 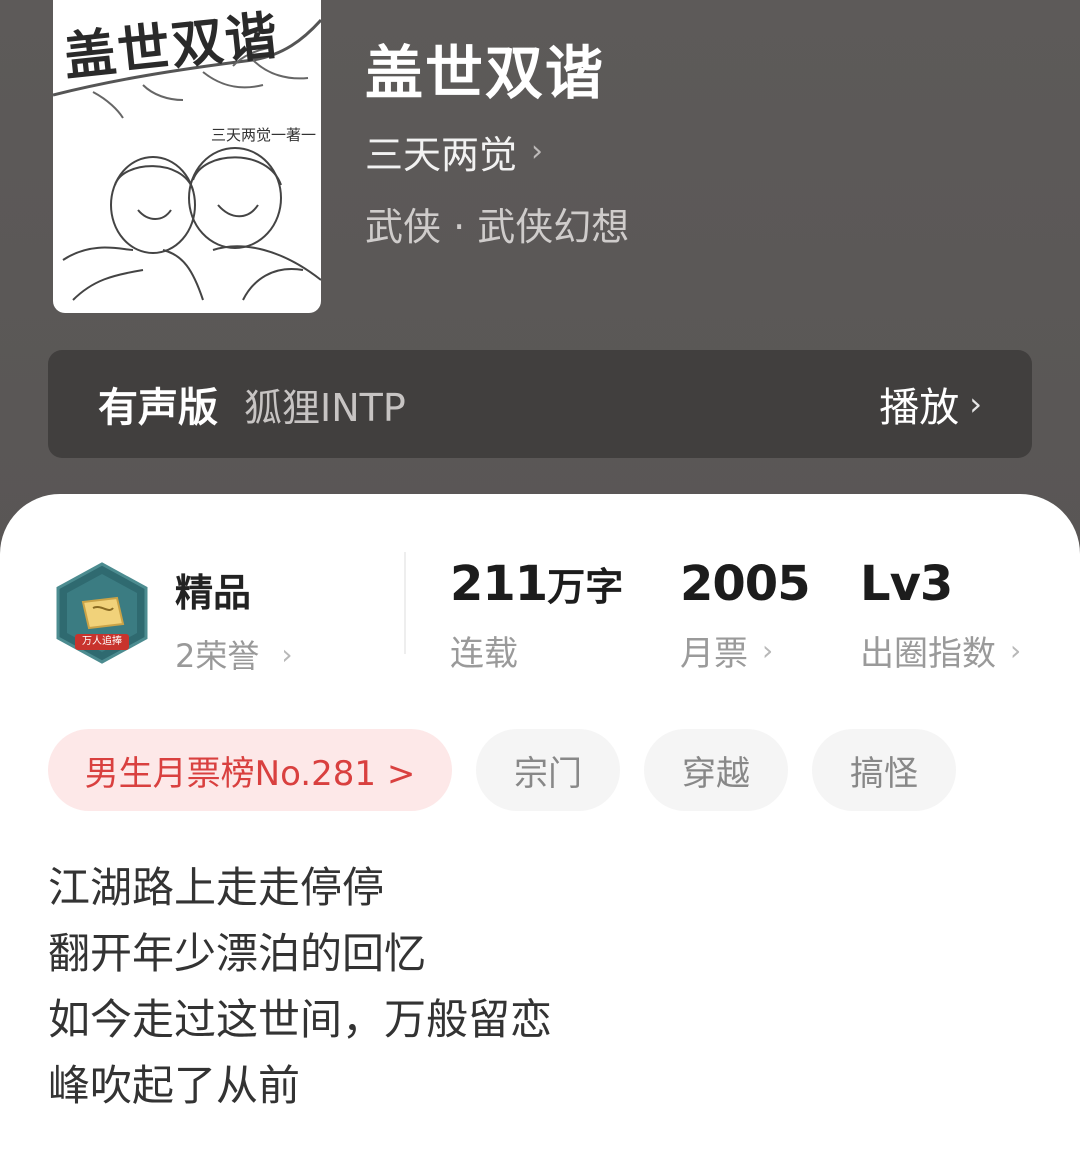 What do you see at coordinates (234, 619) in the screenshot?
I see `quality-honors: 精品 2荣誉 ›` at bounding box center [234, 619].